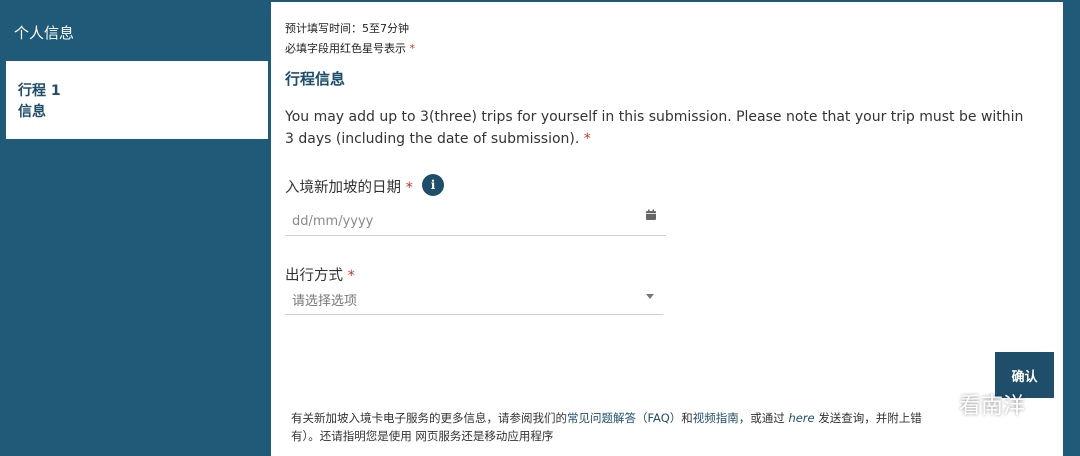  I want to click on sidebar-item-label: 个人信息, so click(44, 33).